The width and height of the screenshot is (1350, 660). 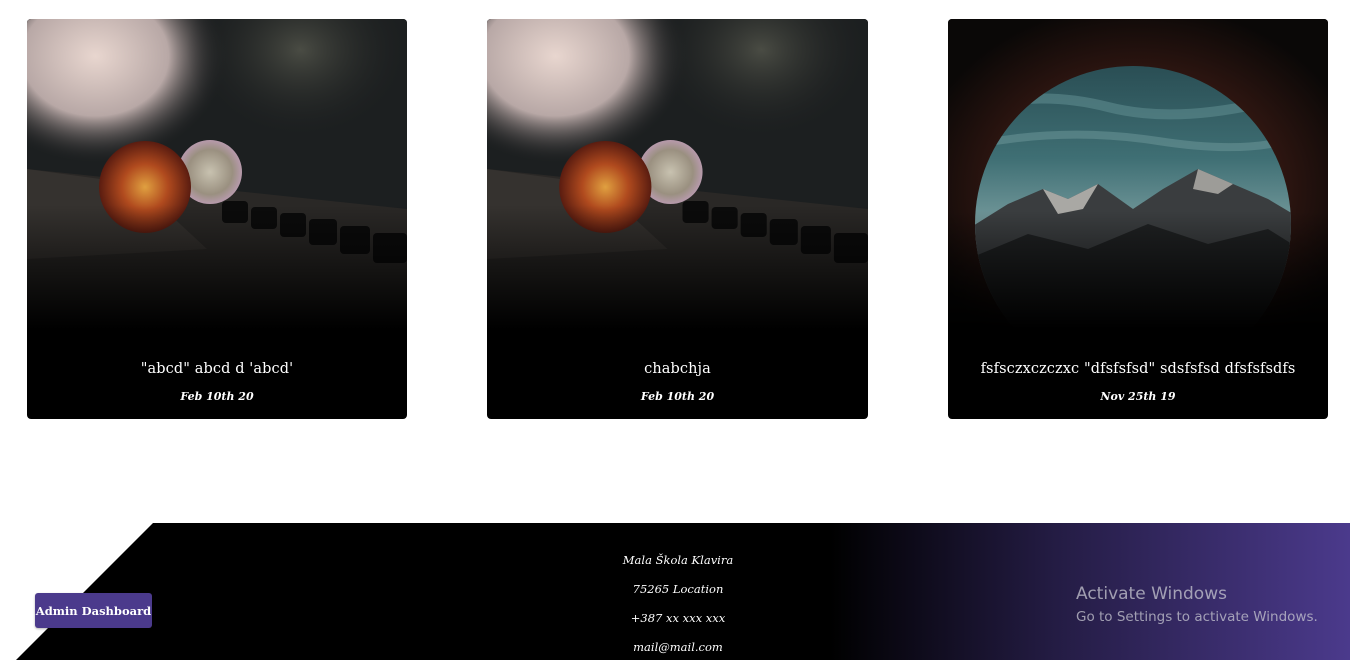 What do you see at coordinates (1151, 594) in the screenshot?
I see `activate-windows-title: Activate Windows` at bounding box center [1151, 594].